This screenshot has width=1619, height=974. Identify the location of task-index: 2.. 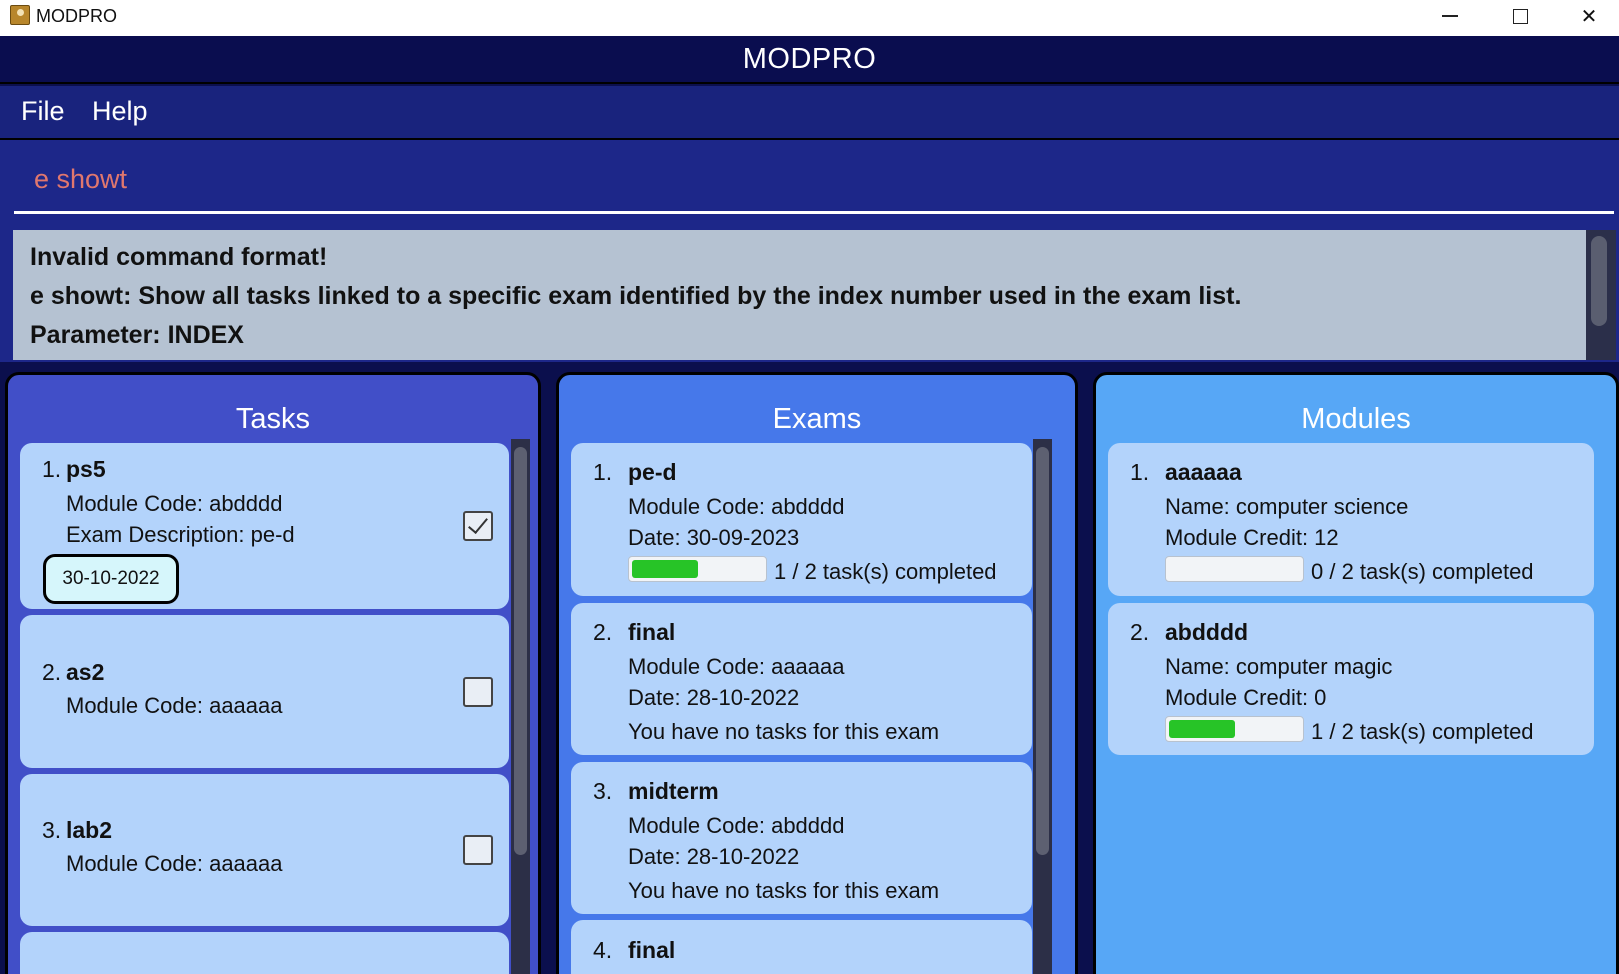
(52, 672).